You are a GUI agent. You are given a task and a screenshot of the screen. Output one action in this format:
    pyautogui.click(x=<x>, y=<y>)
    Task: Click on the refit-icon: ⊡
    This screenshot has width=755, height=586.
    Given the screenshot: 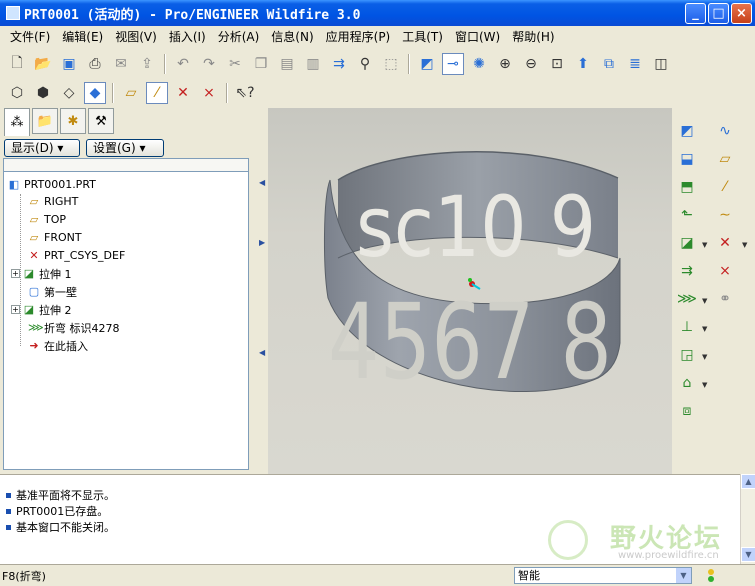 What is the action you would take?
    pyautogui.click(x=557, y=64)
    